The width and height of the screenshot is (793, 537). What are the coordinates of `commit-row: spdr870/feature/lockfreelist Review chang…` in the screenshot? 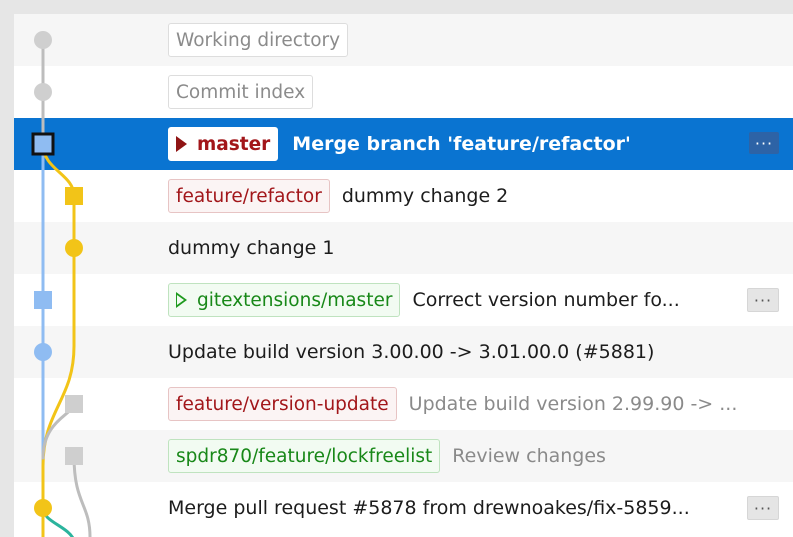 It's located at (403, 456).